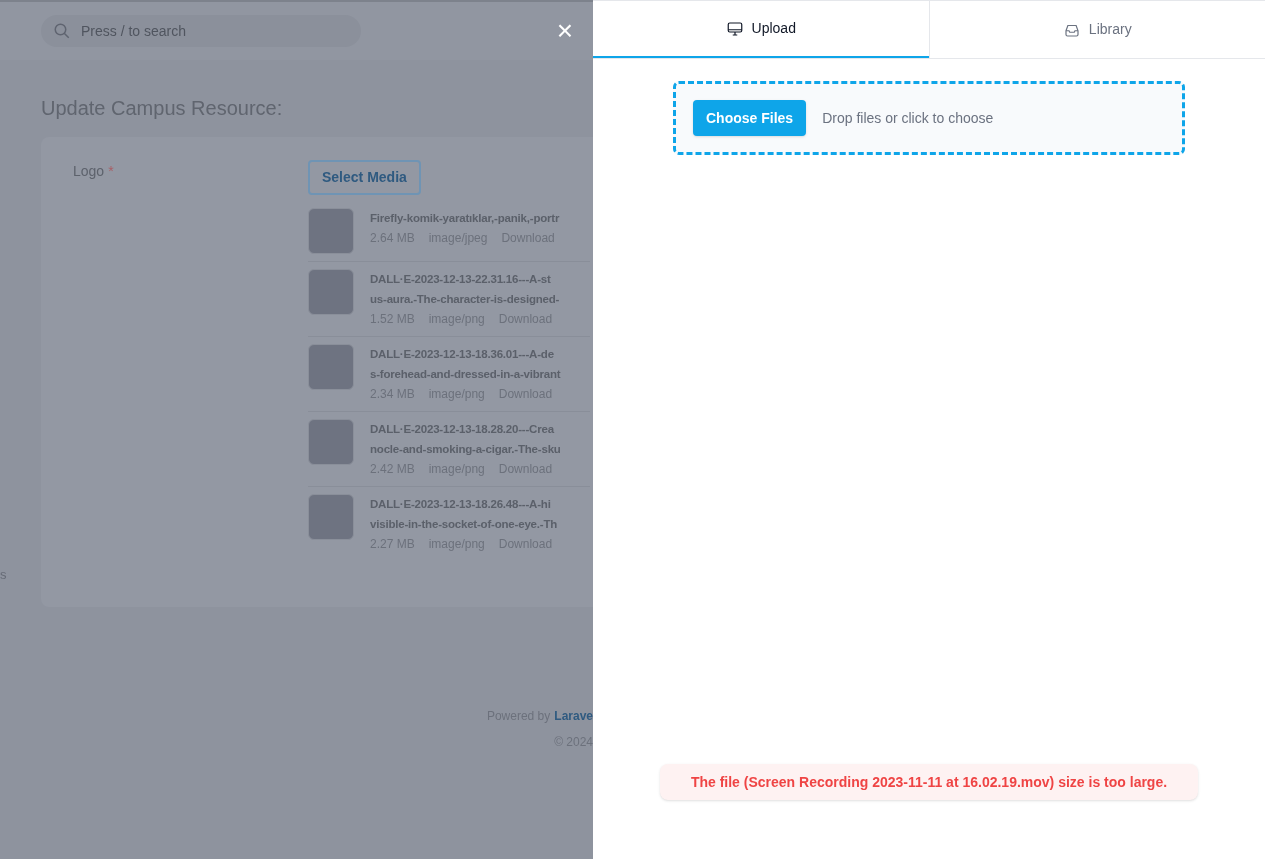 This screenshot has height=859, width=1265. I want to click on tab: Library, so click(1096, 29).